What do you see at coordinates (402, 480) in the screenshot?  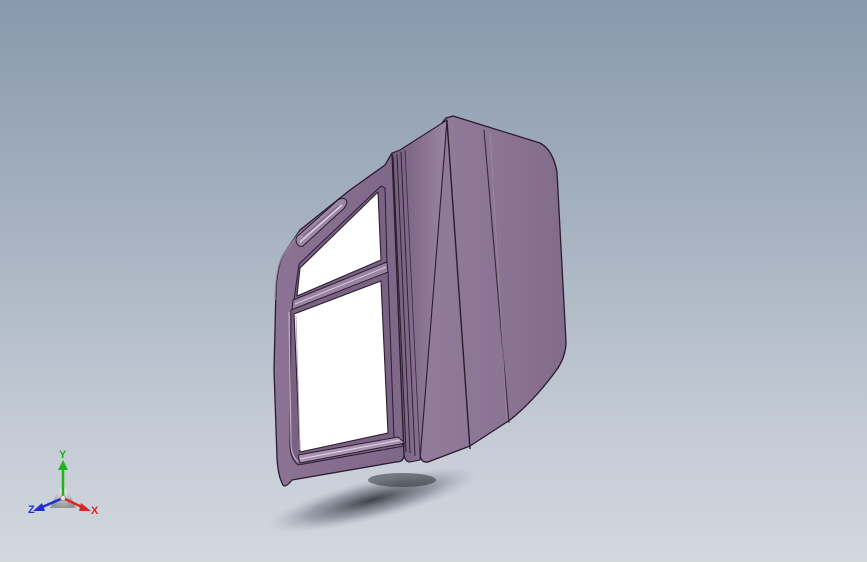 I see `ground-shadow-core` at bounding box center [402, 480].